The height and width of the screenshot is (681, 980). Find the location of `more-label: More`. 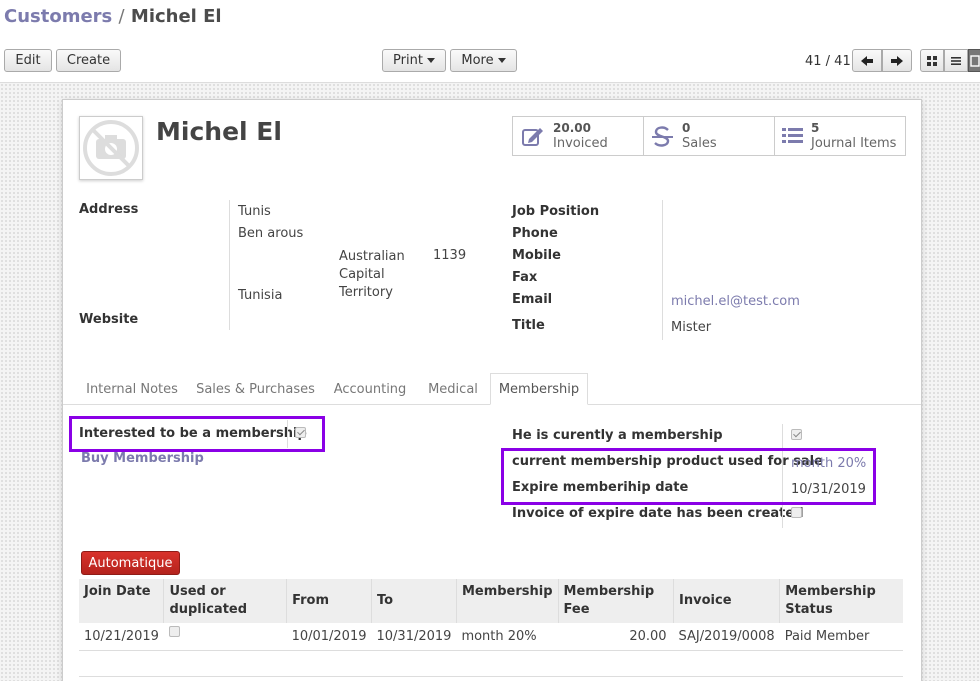

more-label: More is located at coordinates (477, 60).